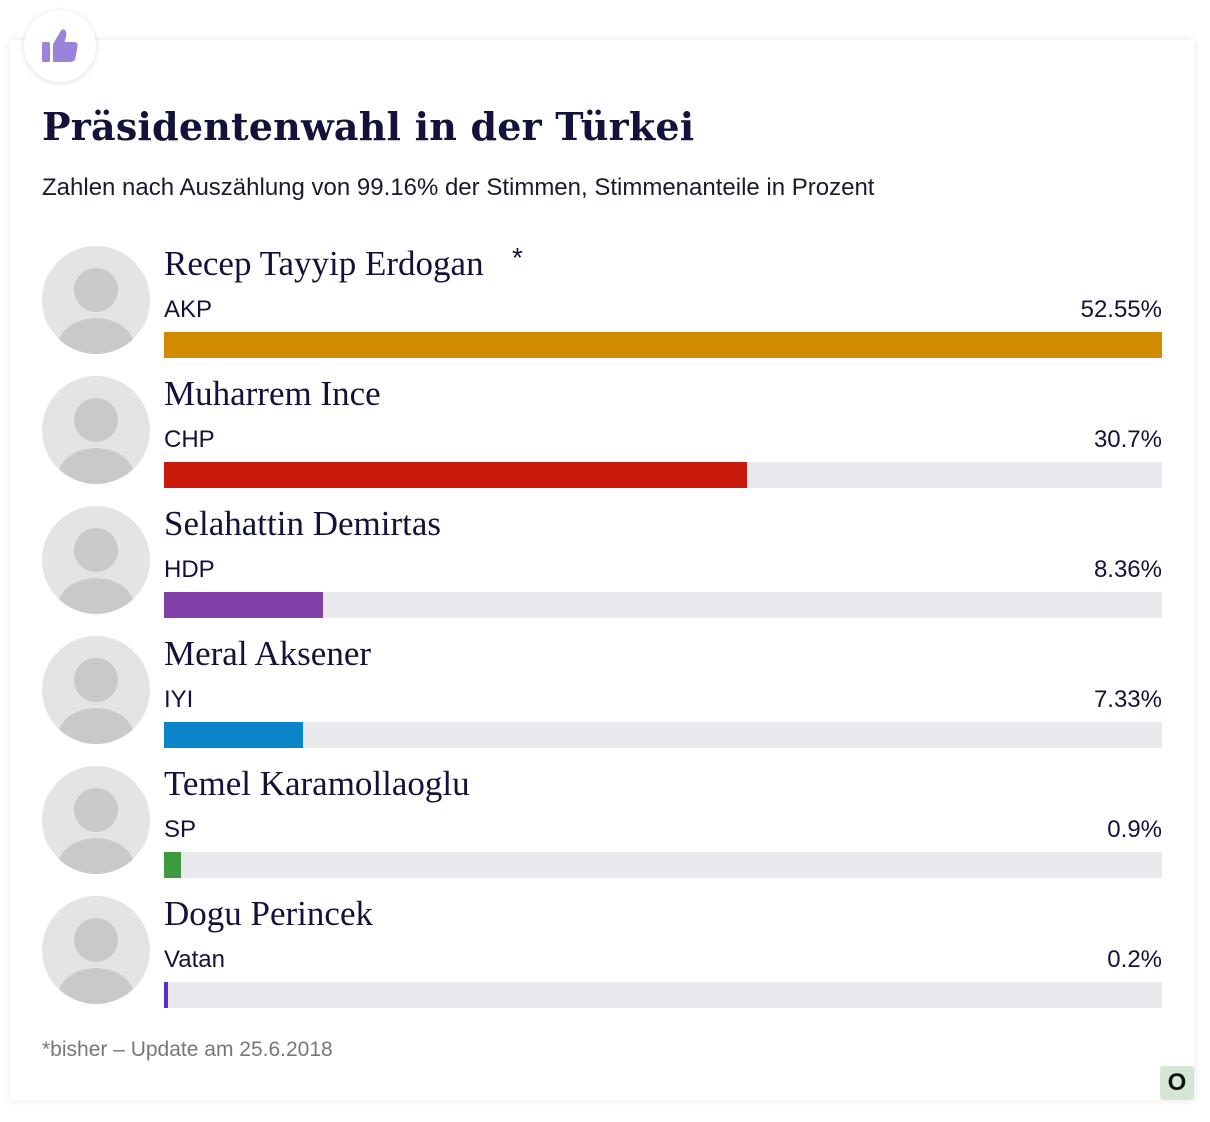 This screenshot has width=1210, height=1122. I want to click on percentage-label: 0.9%, so click(1134, 829).